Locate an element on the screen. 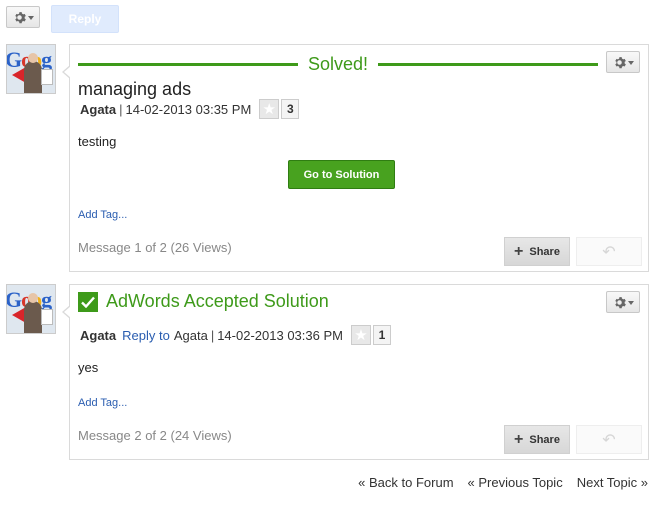  next-topic-link: Next Topic » is located at coordinates (612, 482).